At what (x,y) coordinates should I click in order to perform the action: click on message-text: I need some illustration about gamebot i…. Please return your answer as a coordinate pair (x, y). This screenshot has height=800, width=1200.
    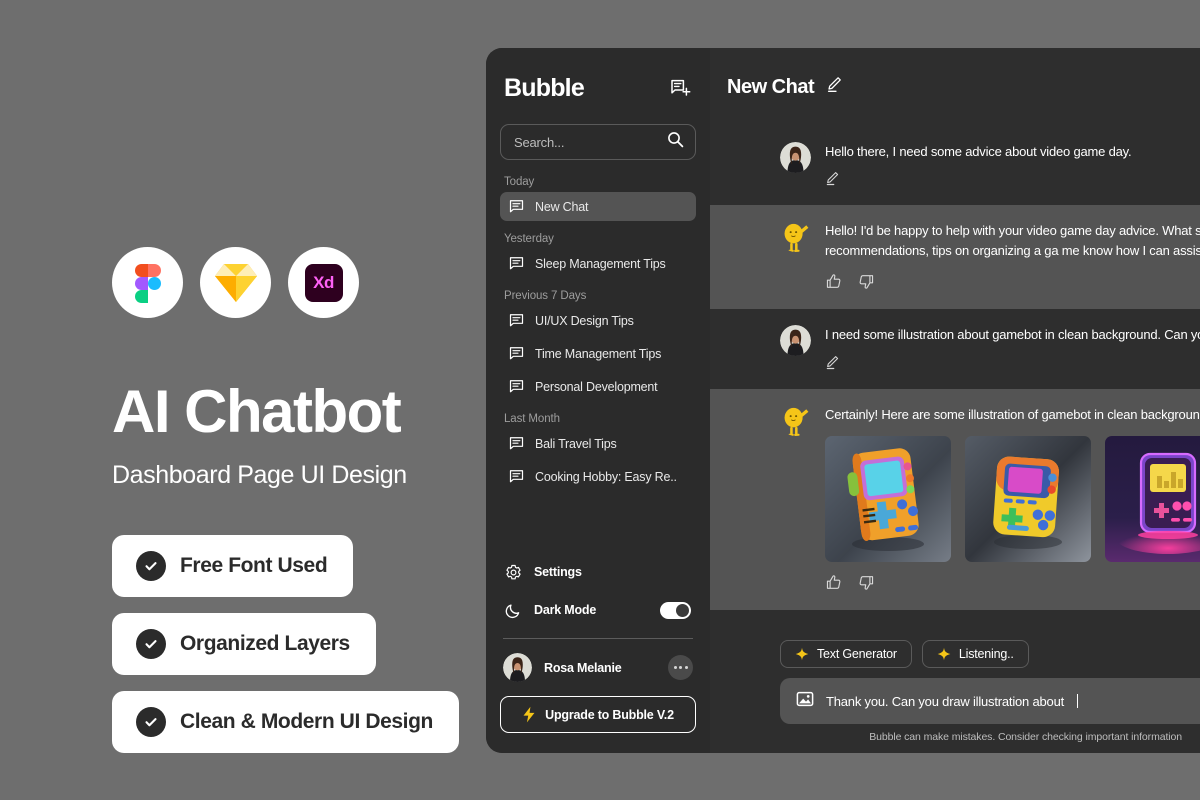
    Looking at the image, I should click on (1012, 335).